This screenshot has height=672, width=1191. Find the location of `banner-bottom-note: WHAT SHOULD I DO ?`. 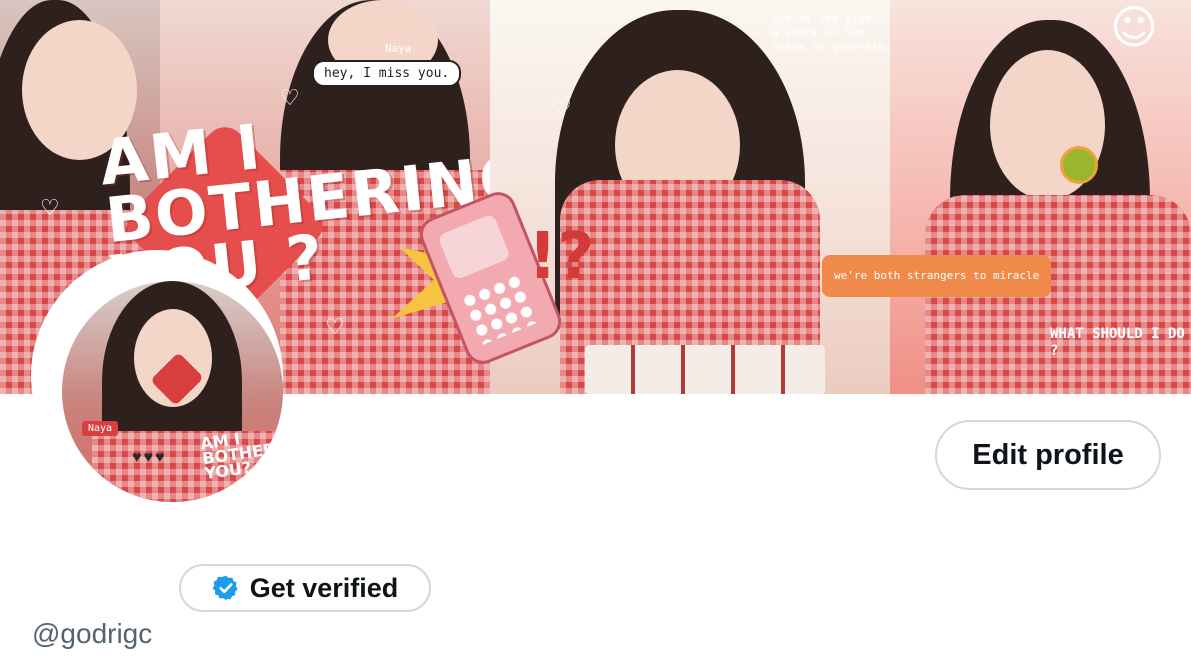

banner-bottom-note: WHAT SHOULD I DO ? is located at coordinates (1117, 342).